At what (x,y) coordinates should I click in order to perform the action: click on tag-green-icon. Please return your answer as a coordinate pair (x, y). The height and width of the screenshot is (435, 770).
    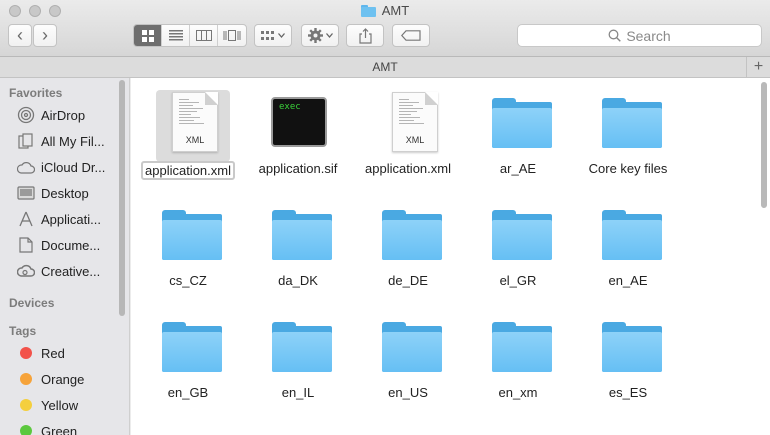
    Looking at the image, I should click on (26, 430).